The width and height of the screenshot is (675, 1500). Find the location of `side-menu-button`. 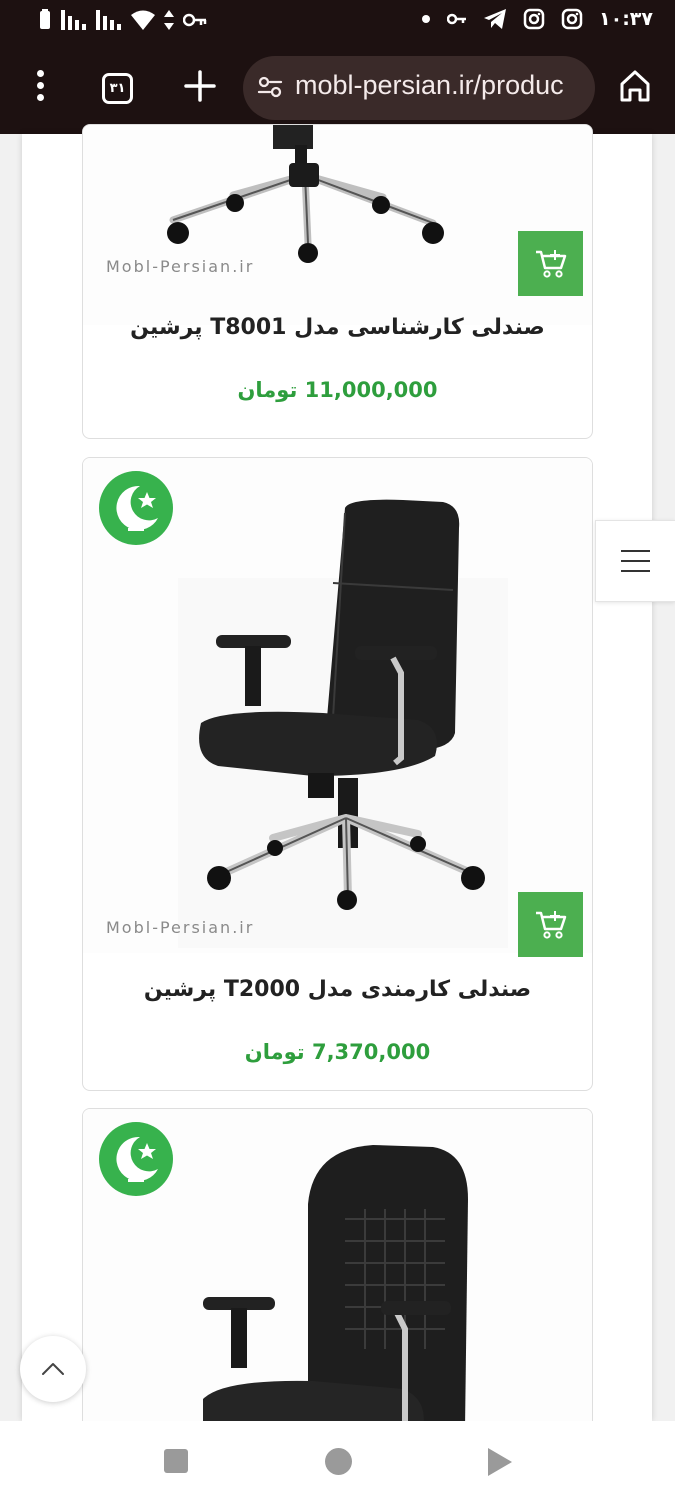

side-menu-button is located at coordinates (635, 561).